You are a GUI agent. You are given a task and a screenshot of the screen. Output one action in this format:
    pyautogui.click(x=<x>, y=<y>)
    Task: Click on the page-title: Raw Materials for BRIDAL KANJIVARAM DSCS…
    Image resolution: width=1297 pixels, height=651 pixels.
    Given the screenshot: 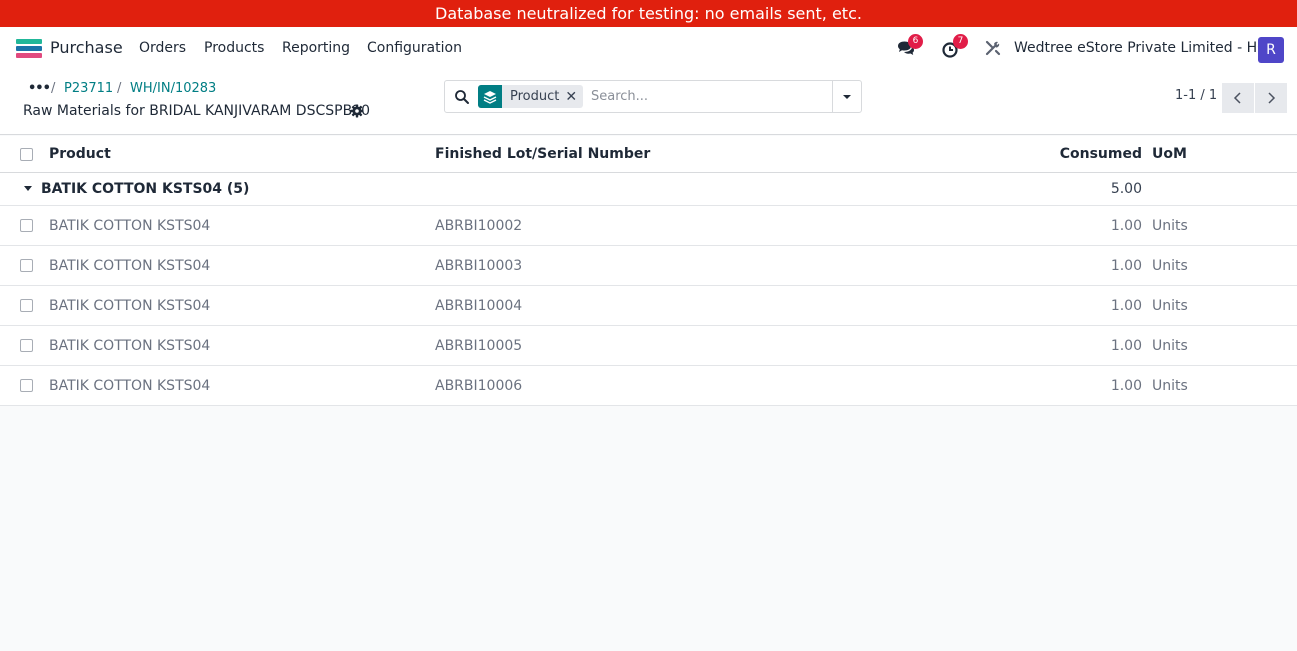 What is the action you would take?
    pyautogui.click(x=196, y=111)
    